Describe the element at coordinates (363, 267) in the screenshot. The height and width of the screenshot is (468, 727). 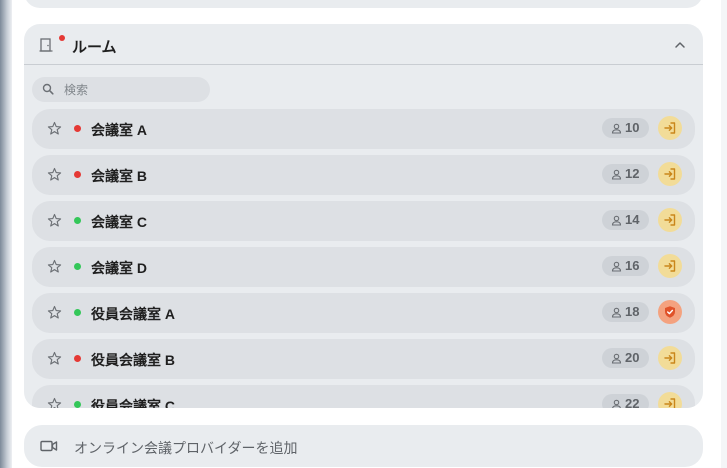
I see `room-row: 会議室 D 16` at that location.